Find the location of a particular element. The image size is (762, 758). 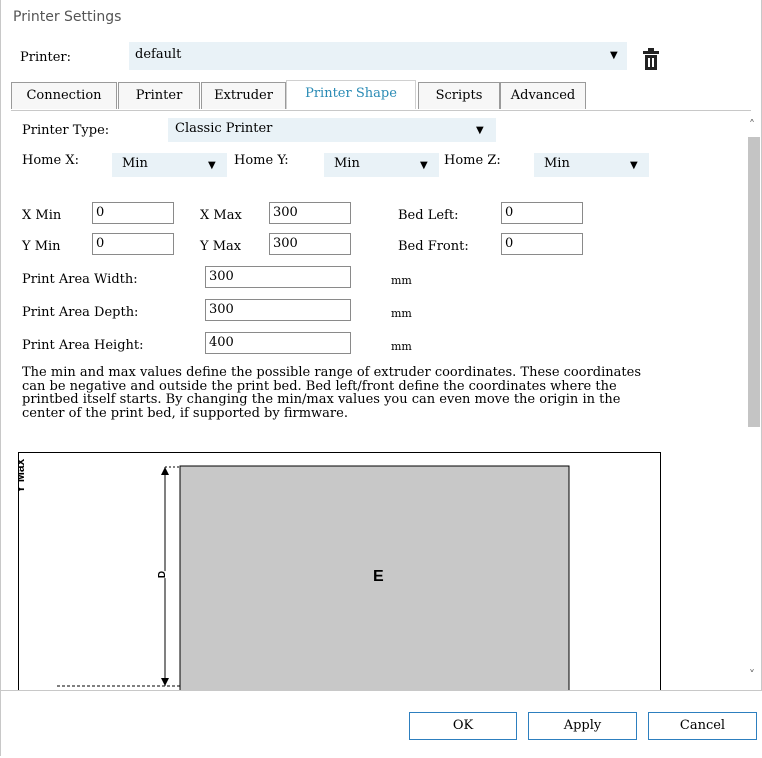

printer-label: Printer: is located at coordinates (46, 57).